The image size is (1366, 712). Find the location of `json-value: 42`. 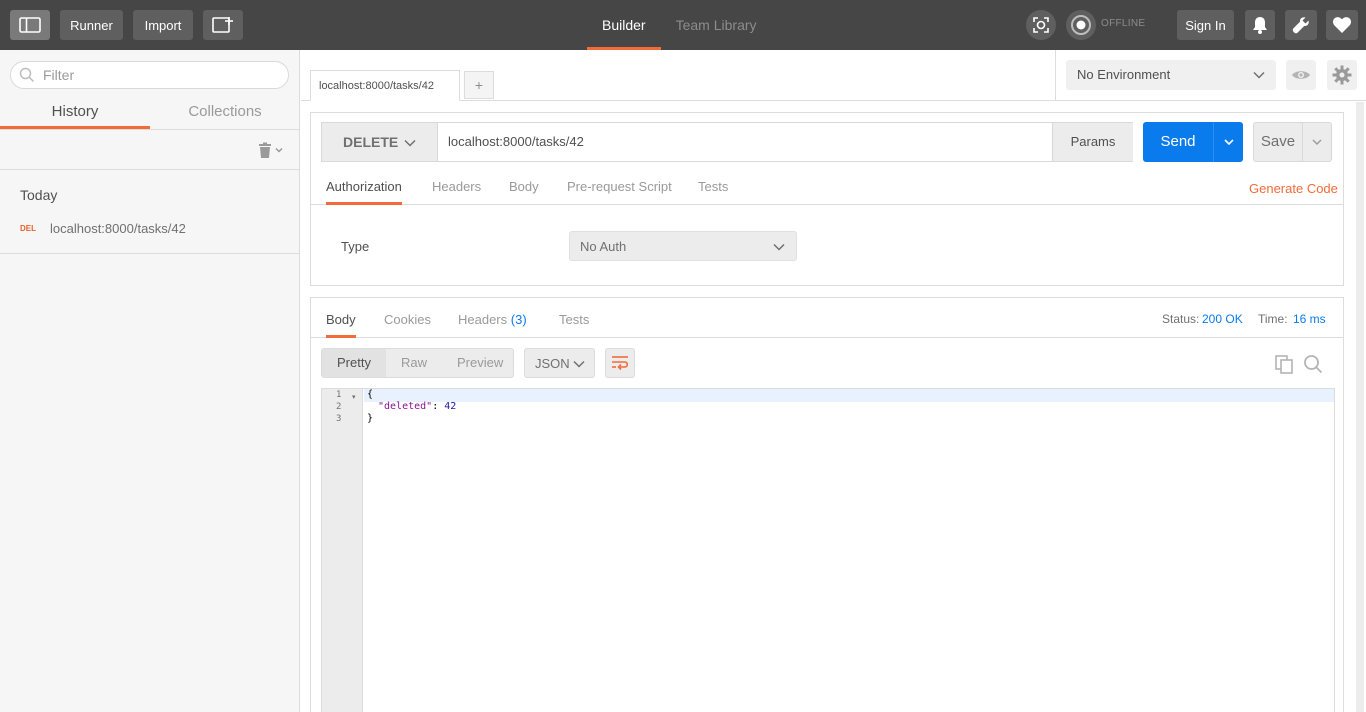

json-value: 42 is located at coordinates (450, 406).